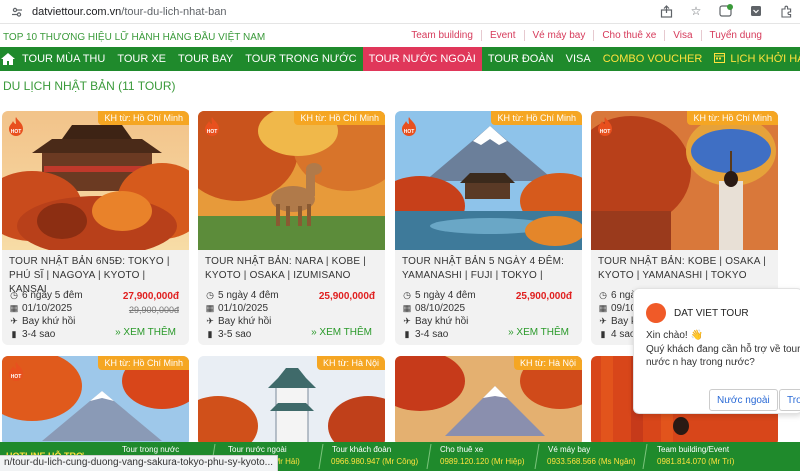 The image size is (800, 471). I want to click on extension-icon, so click(726, 11).